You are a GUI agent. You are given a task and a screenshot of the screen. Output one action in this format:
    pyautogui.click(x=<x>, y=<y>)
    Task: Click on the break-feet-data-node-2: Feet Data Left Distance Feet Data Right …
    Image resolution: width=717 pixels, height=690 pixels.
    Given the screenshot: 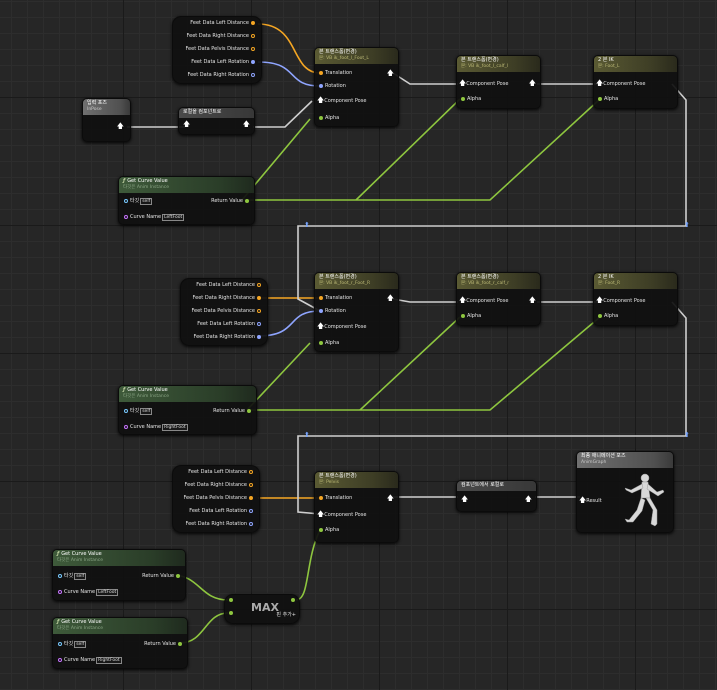 What is the action you would take?
    pyautogui.click(x=224, y=312)
    